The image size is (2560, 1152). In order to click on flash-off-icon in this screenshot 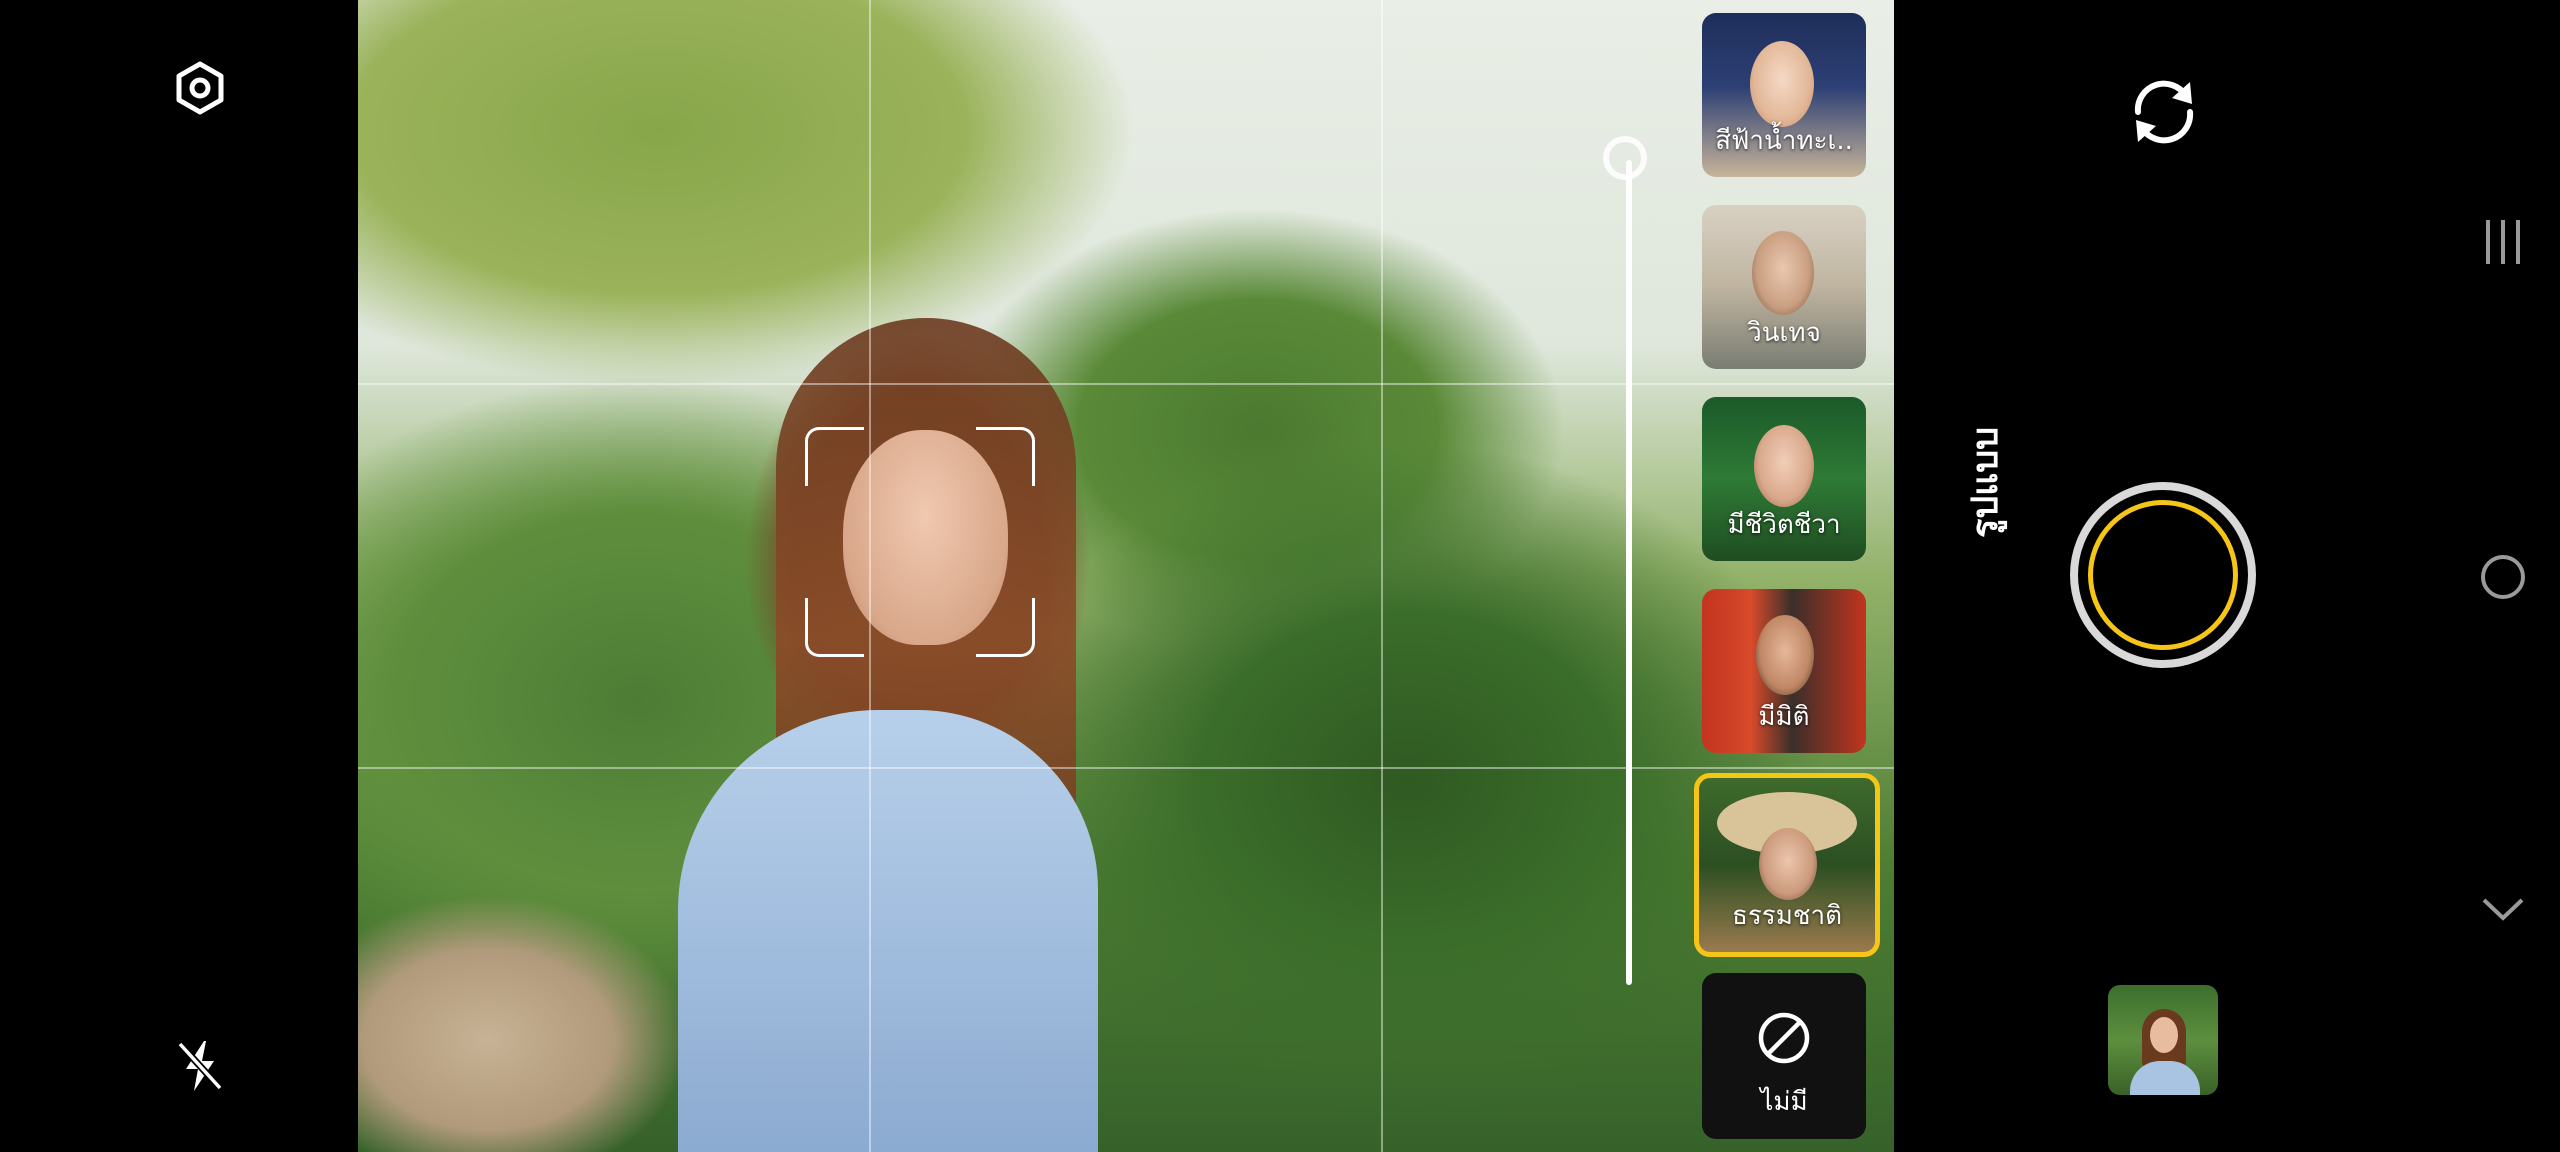, I will do `click(200, 1066)`.